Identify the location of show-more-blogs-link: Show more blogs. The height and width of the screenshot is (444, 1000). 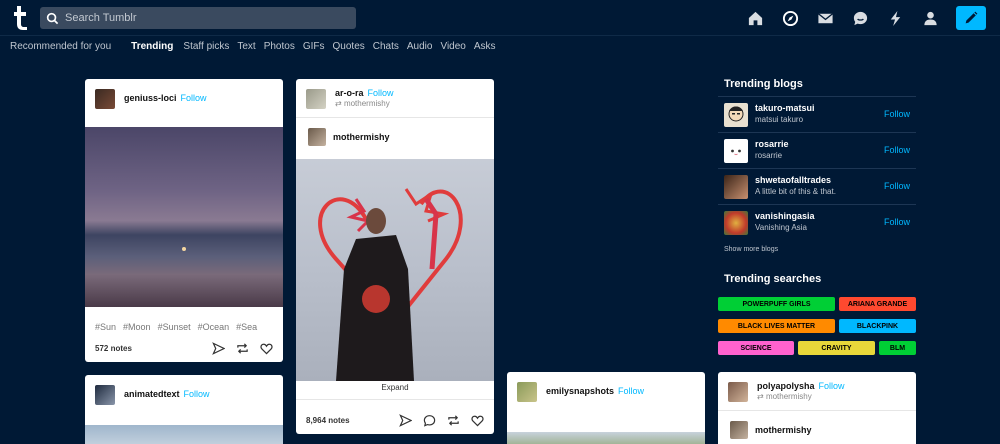
(751, 249).